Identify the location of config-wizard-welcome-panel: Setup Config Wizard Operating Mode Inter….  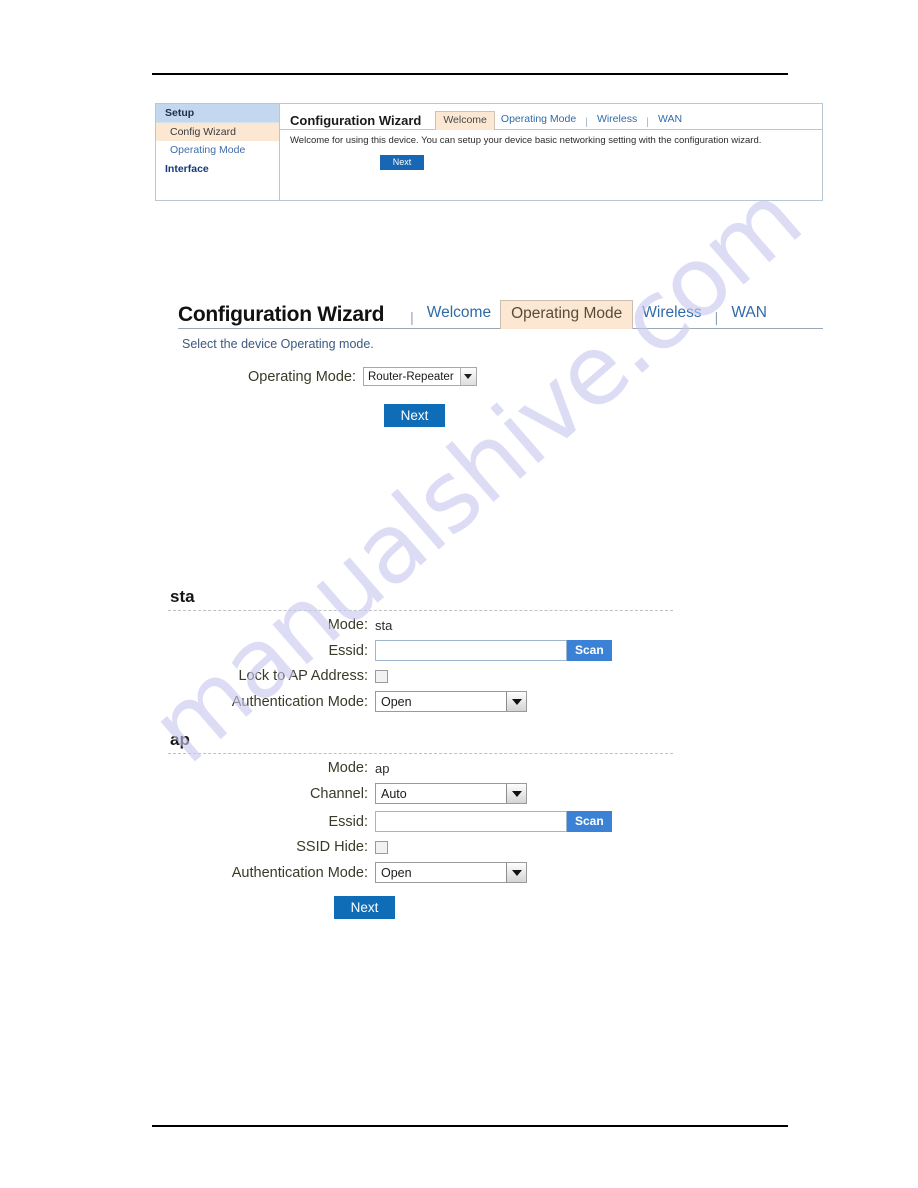
(489, 152).